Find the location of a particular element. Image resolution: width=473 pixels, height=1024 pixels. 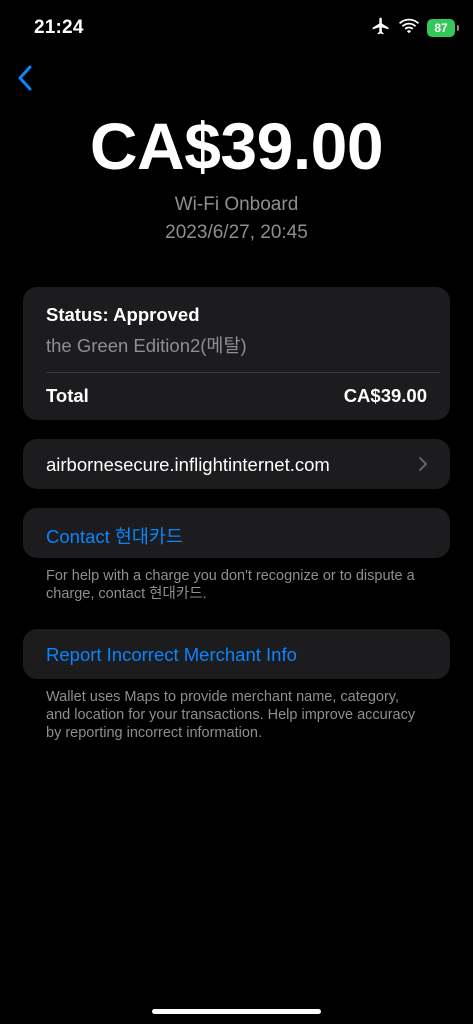

status-icons: 87 is located at coordinates (415, 28).